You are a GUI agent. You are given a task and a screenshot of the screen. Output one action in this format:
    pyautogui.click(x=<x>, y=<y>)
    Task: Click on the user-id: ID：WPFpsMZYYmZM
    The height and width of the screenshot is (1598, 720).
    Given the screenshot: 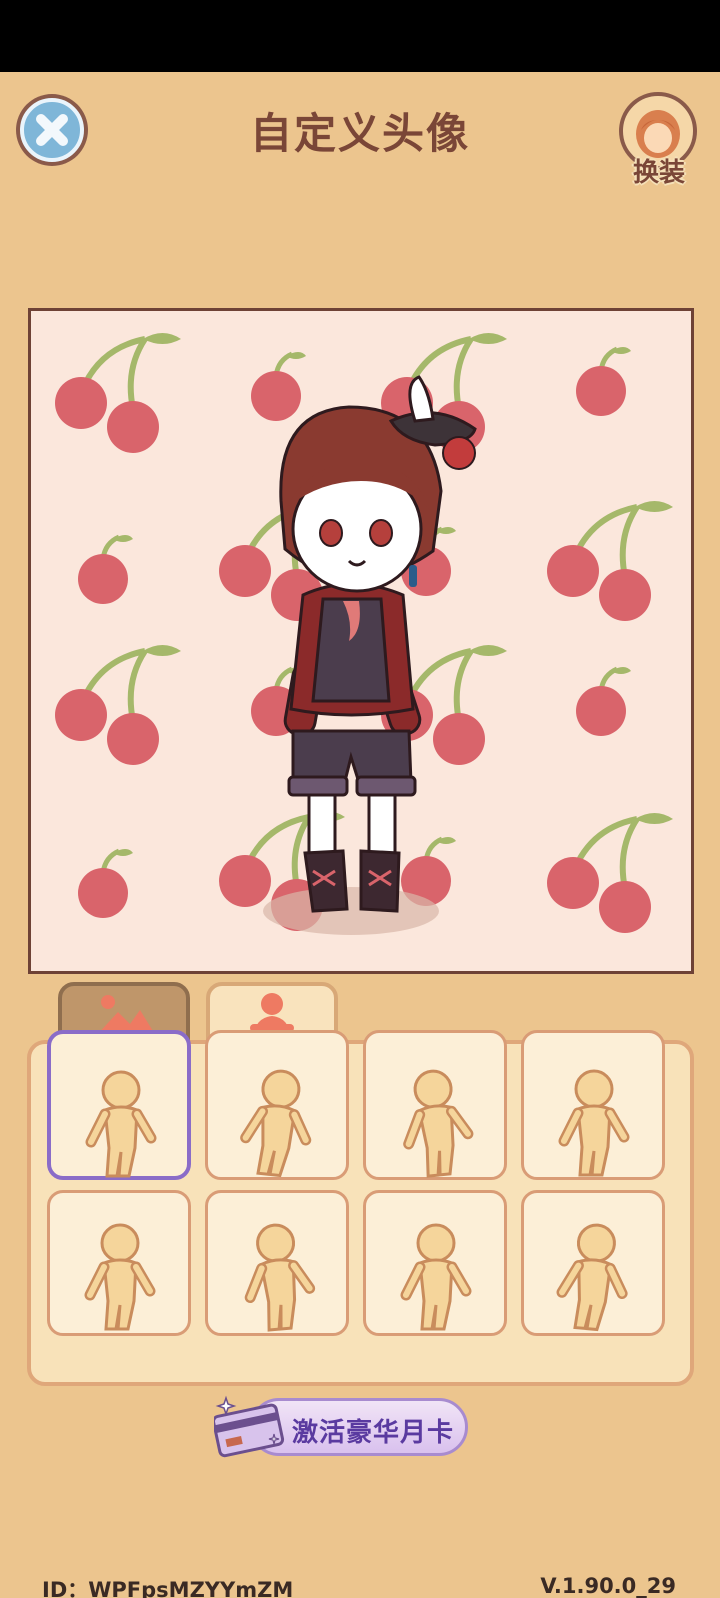 What is the action you would take?
    pyautogui.click(x=168, y=1588)
    